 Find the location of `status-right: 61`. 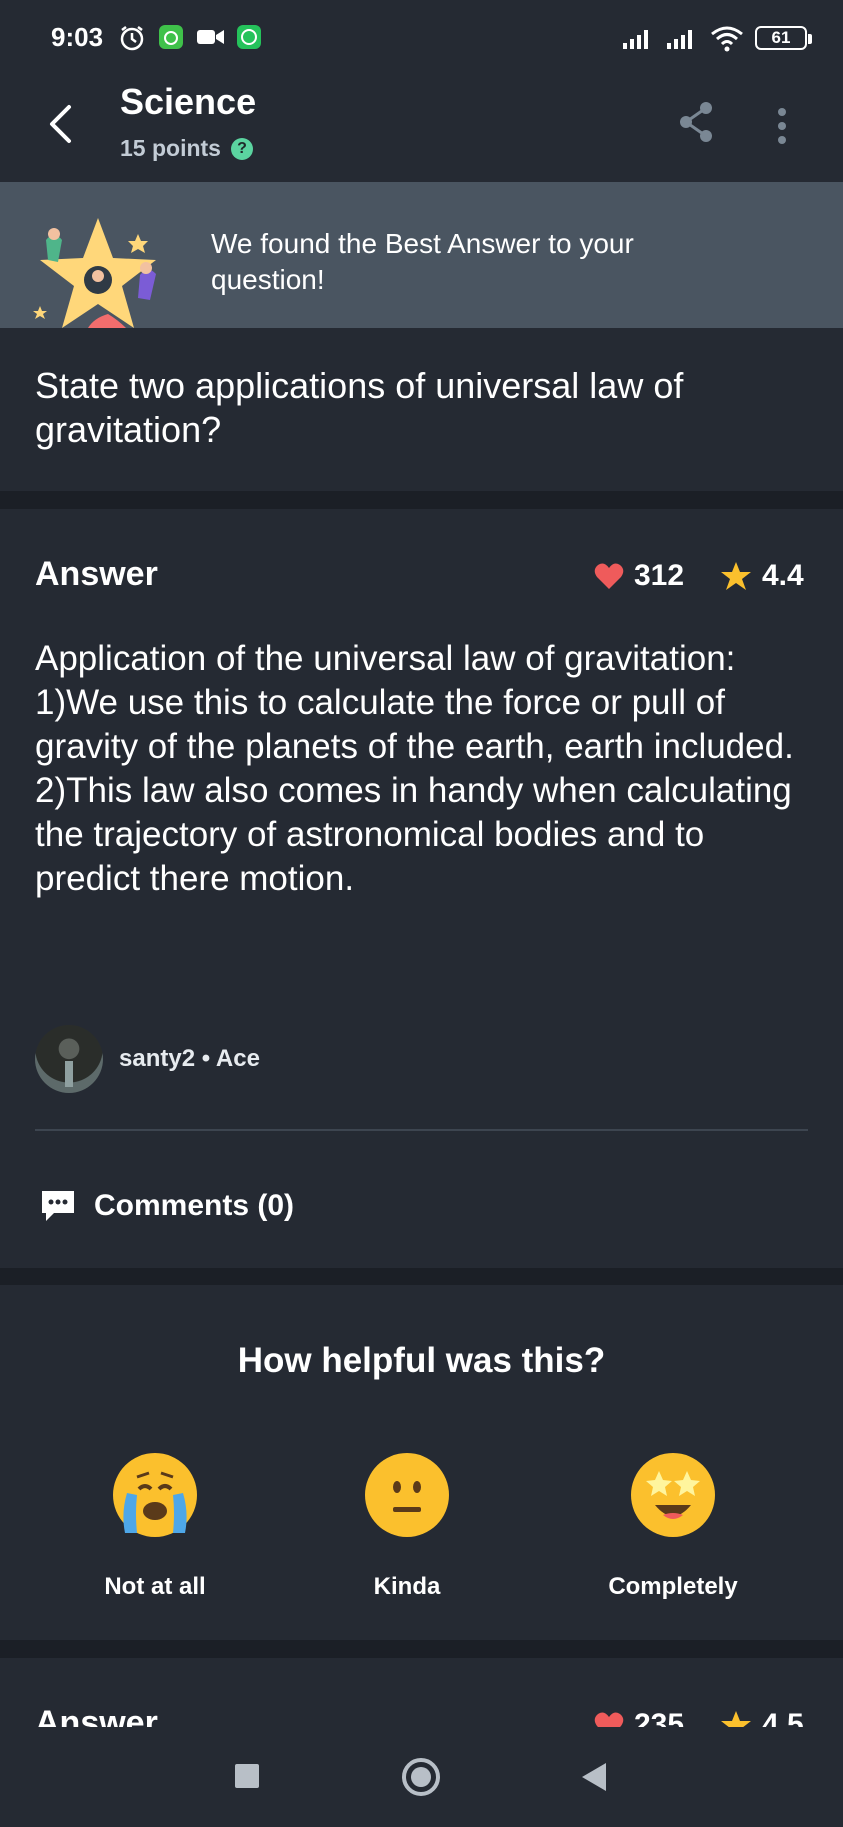

status-right: 61 is located at coordinates (716, 38).